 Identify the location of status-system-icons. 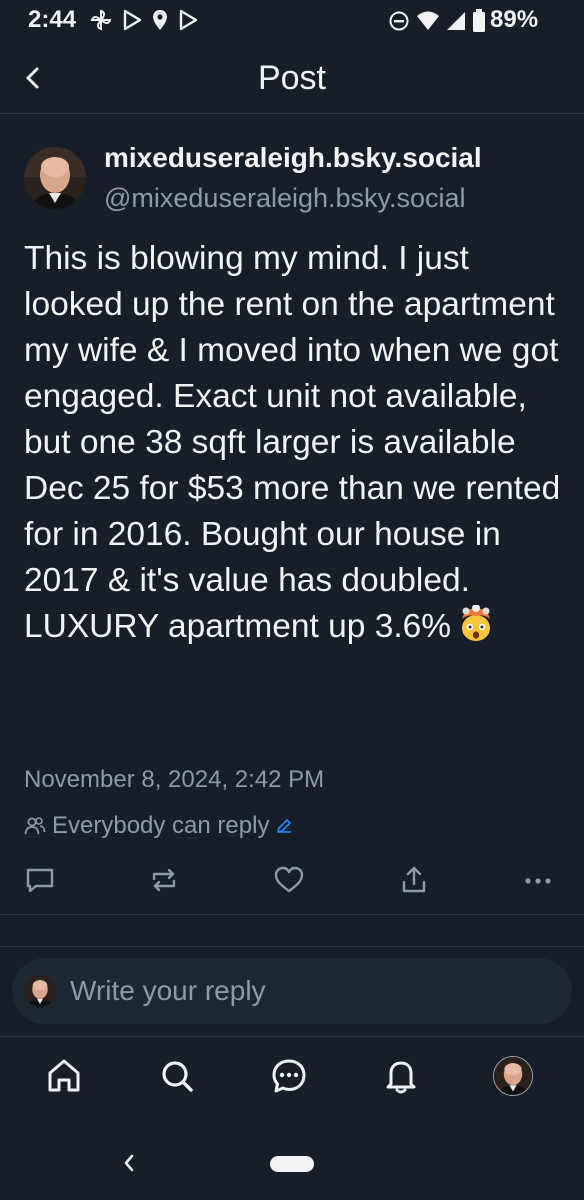
(437, 21).